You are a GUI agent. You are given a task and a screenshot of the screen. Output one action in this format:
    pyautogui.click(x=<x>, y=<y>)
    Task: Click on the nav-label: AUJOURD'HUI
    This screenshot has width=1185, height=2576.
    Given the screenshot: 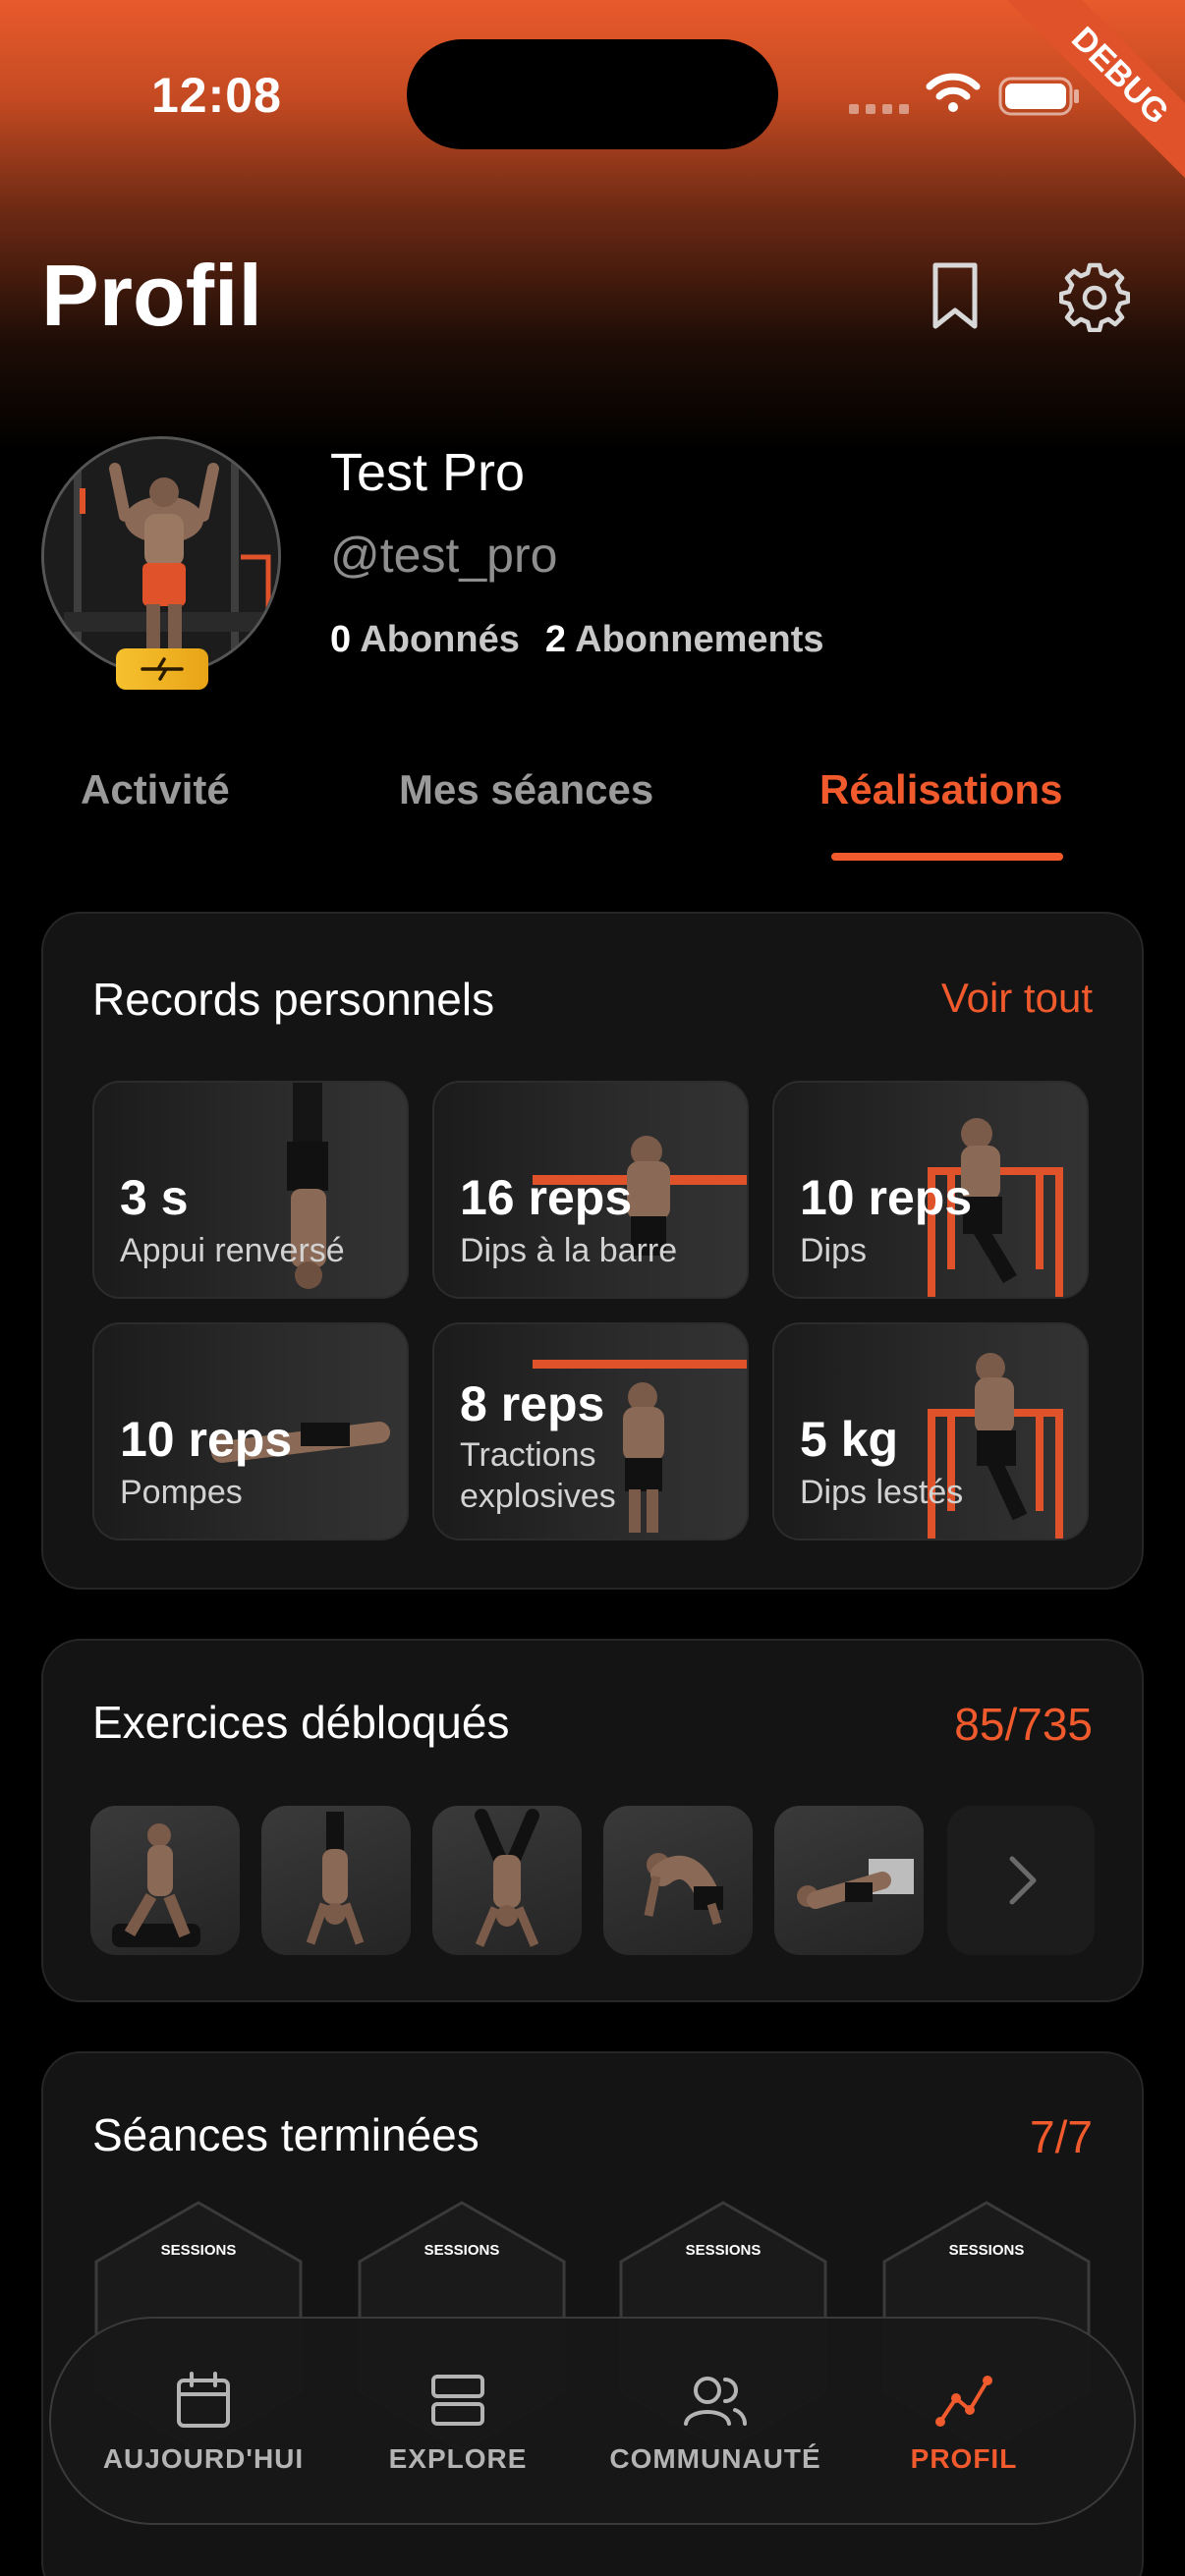 What is the action you would take?
    pyautogui.click(x=204, y=2458)
    